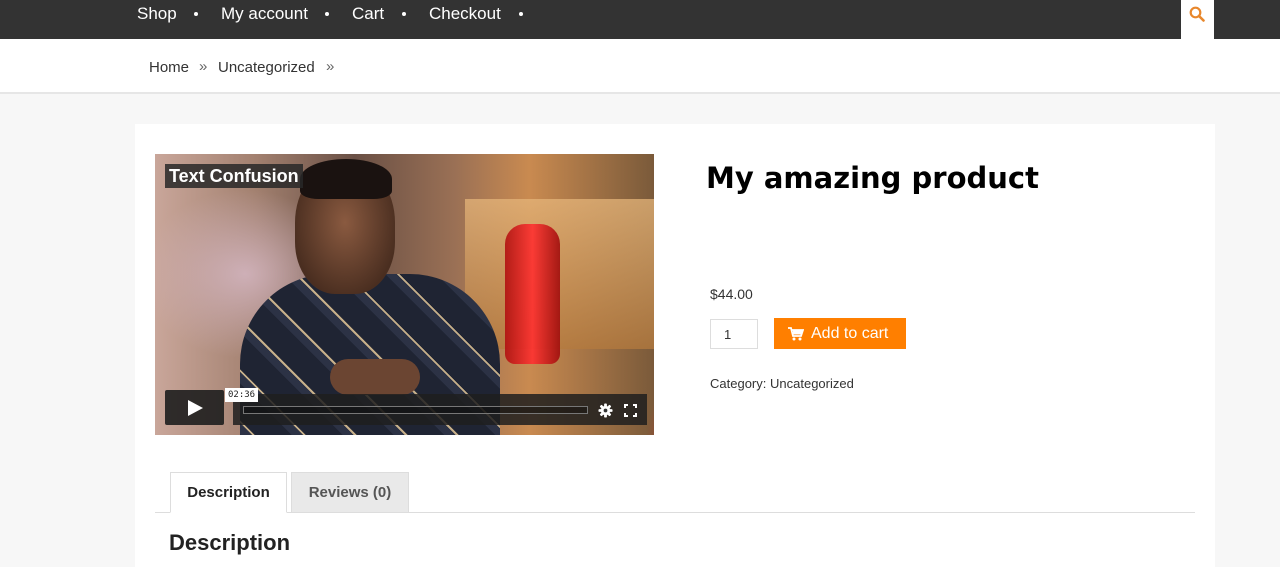  Describe the element at coordinates (731, 294) in the screenshot. I see `product-price: $44.00` at that location.